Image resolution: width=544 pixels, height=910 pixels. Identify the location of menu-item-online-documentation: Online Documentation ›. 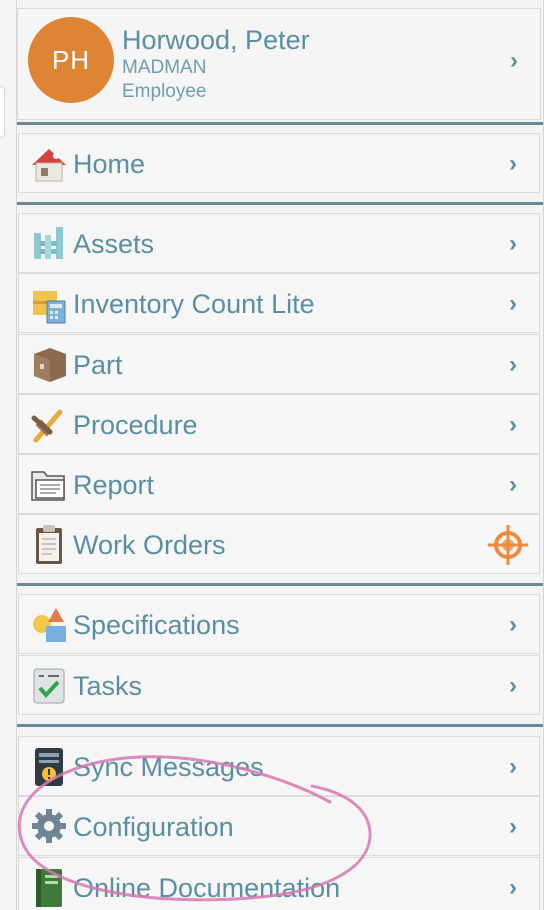
(279, 883).